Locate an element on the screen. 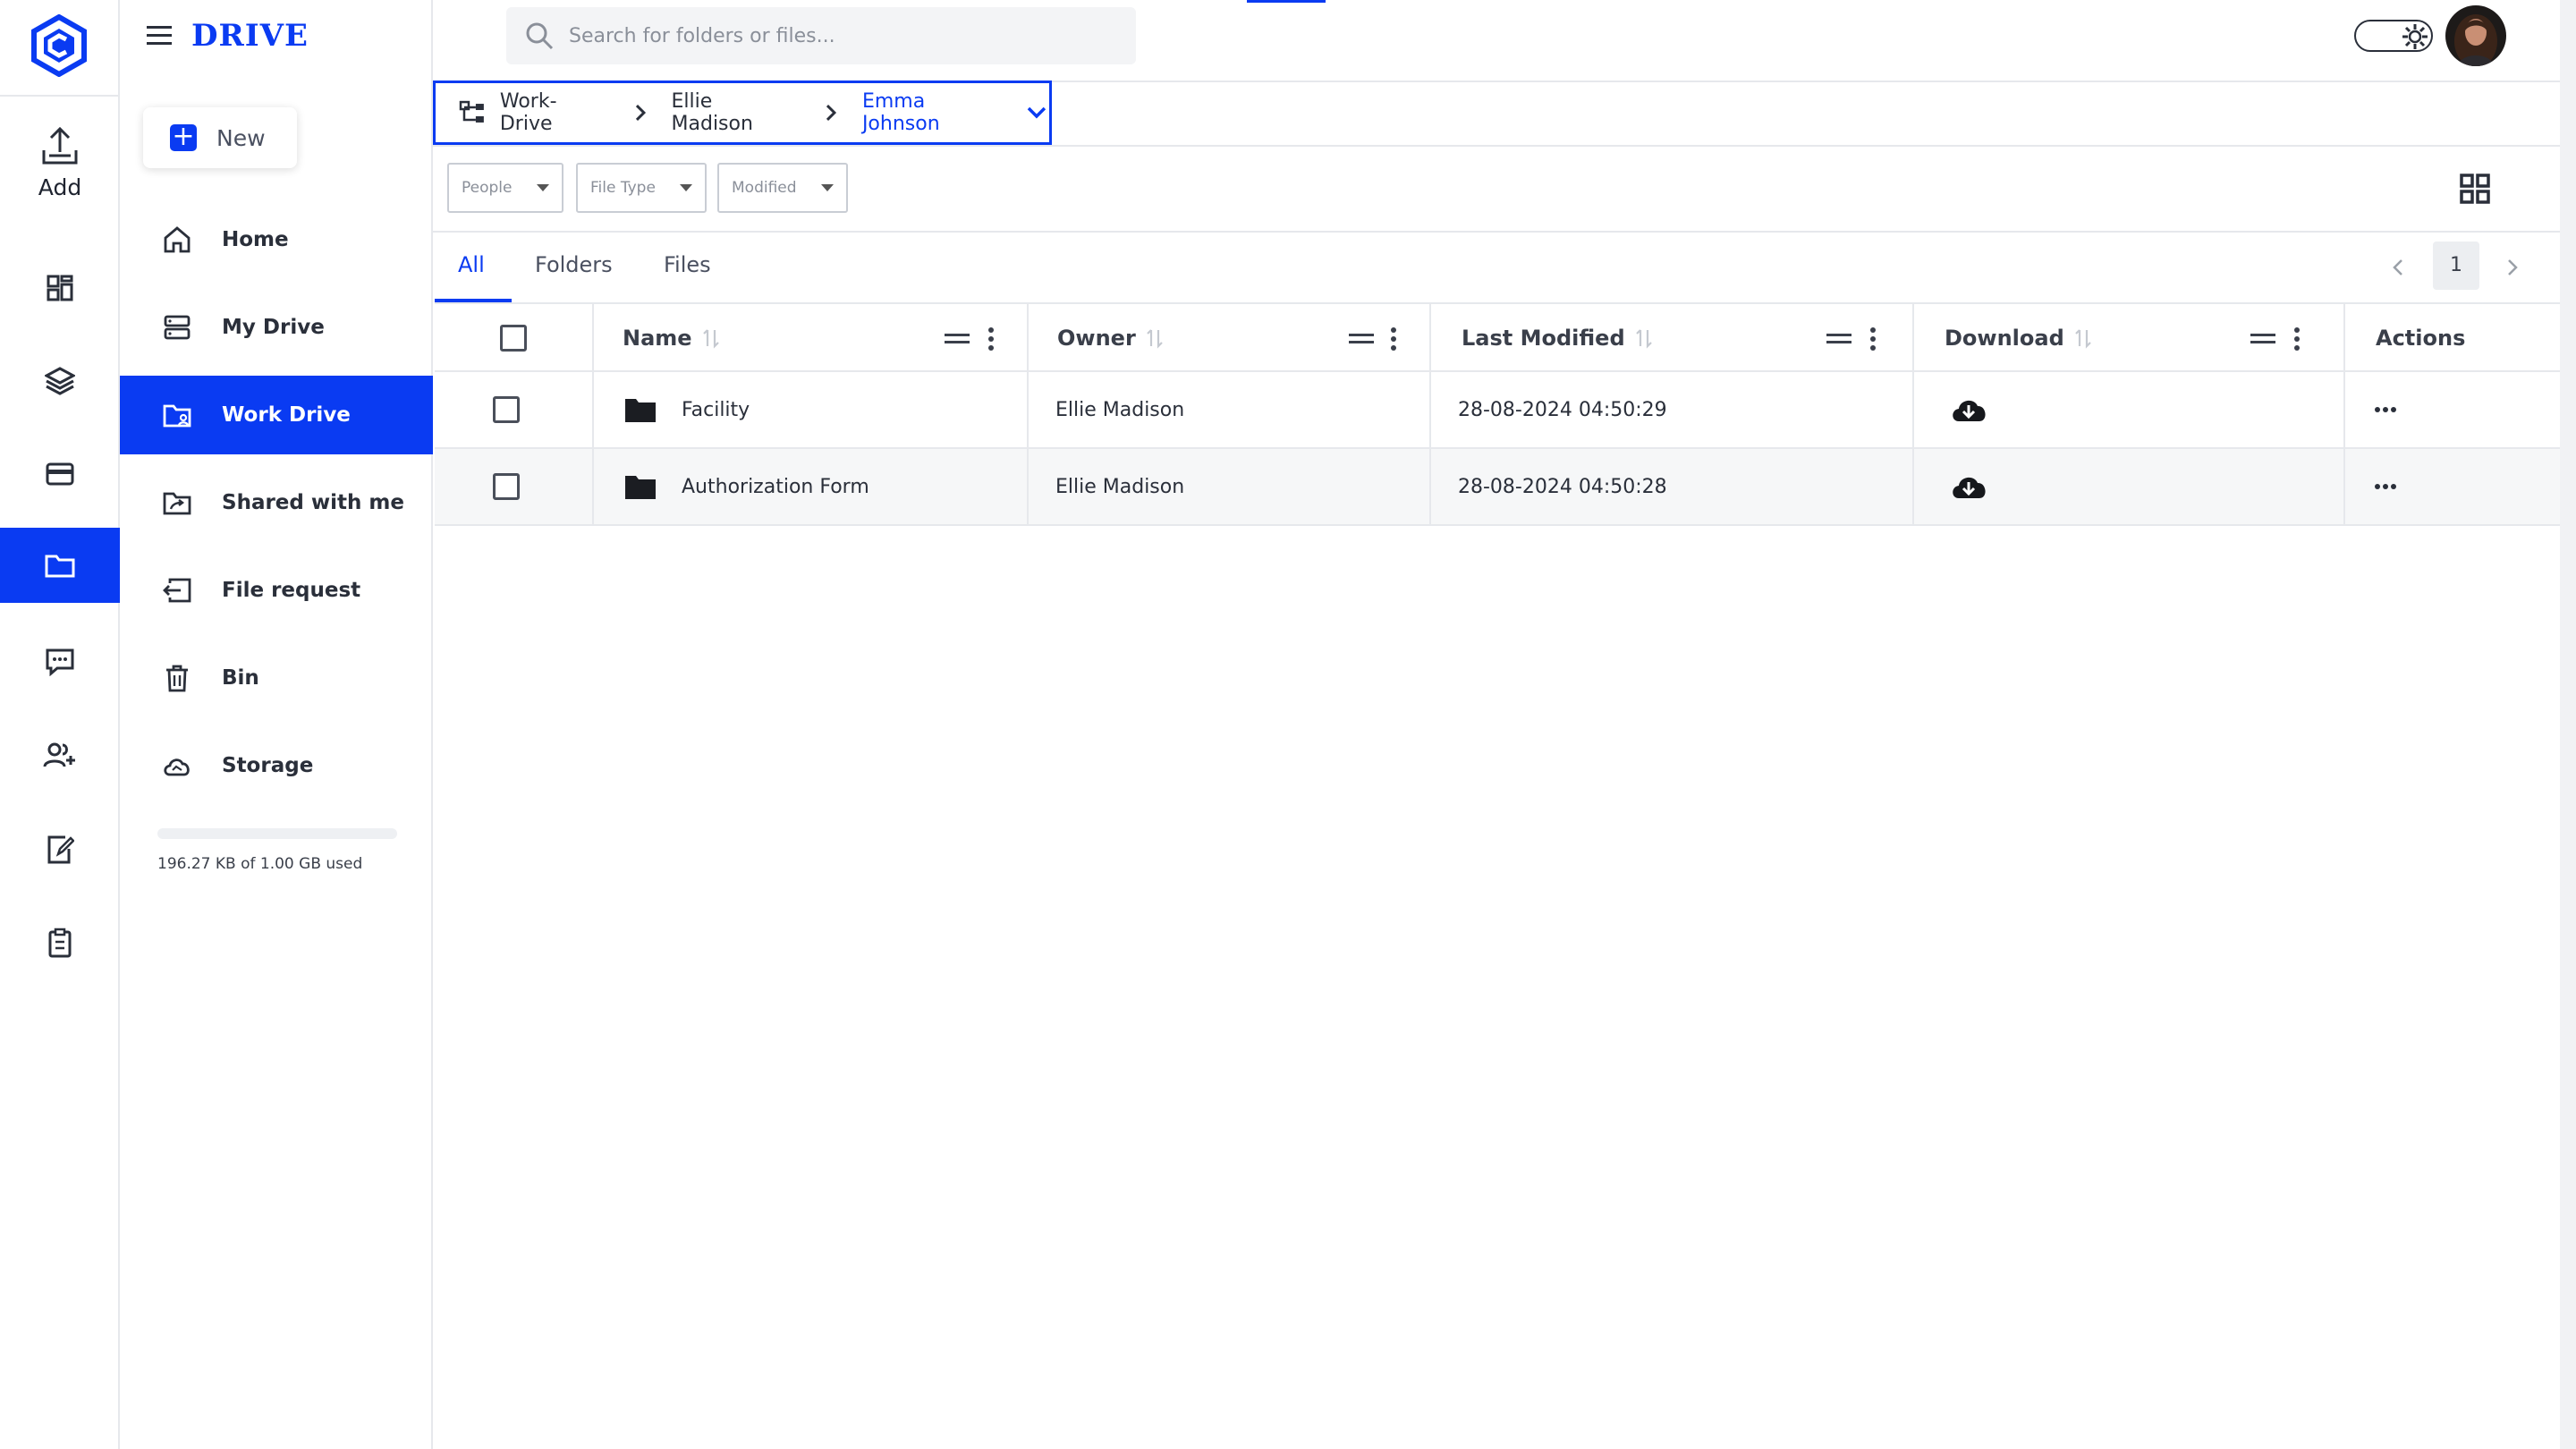  chat-icon is located at coordinates (60, 662).